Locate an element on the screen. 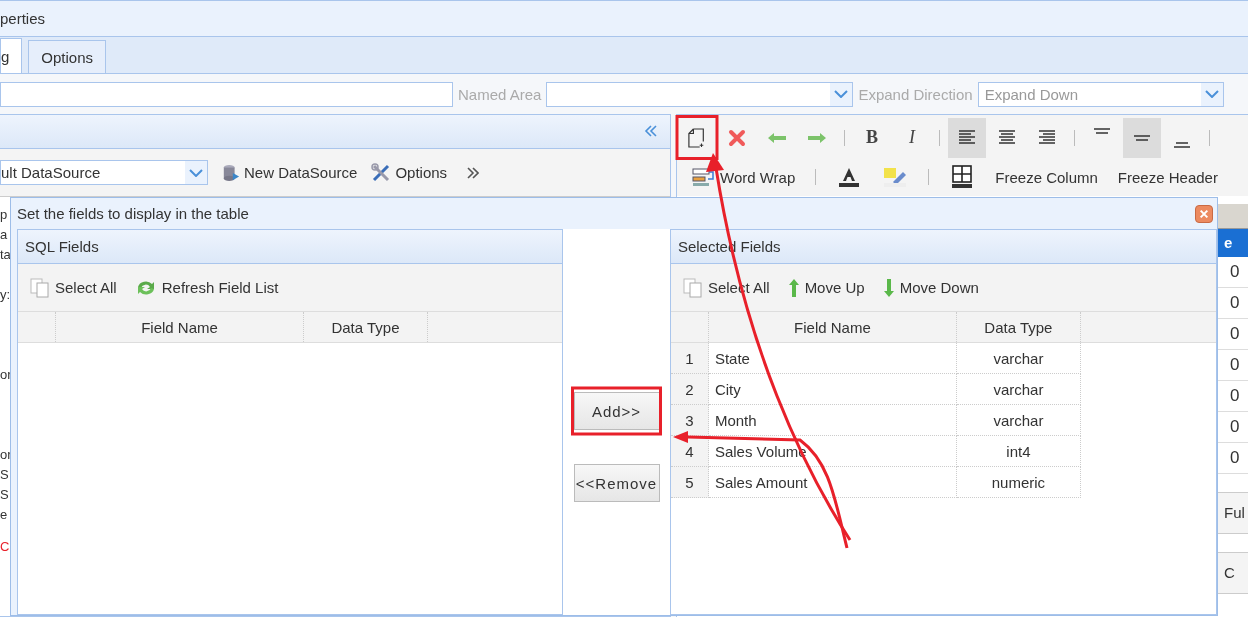 This screenshot has width=1248, height=617. table-cell: City is located at coordinates (832, 389).